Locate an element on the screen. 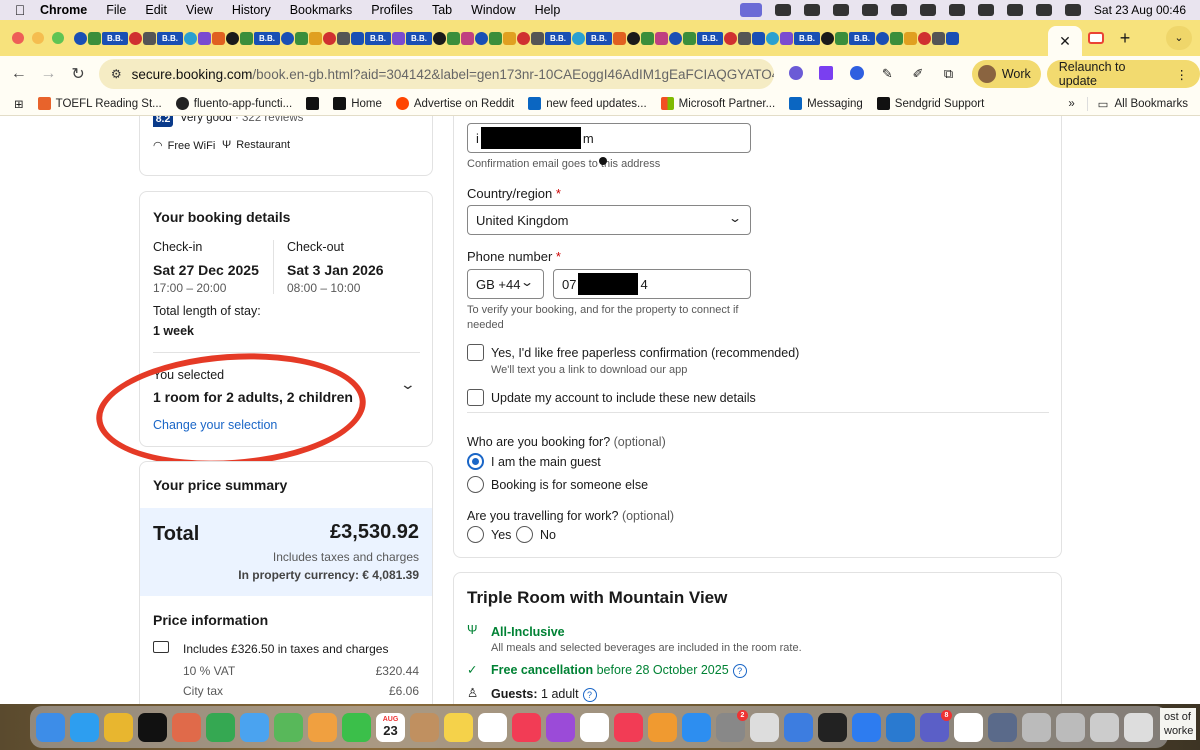 Image resolution: width=1200 pixels, height=750 pixels. safari-icon is located at coordinates (84, 727).